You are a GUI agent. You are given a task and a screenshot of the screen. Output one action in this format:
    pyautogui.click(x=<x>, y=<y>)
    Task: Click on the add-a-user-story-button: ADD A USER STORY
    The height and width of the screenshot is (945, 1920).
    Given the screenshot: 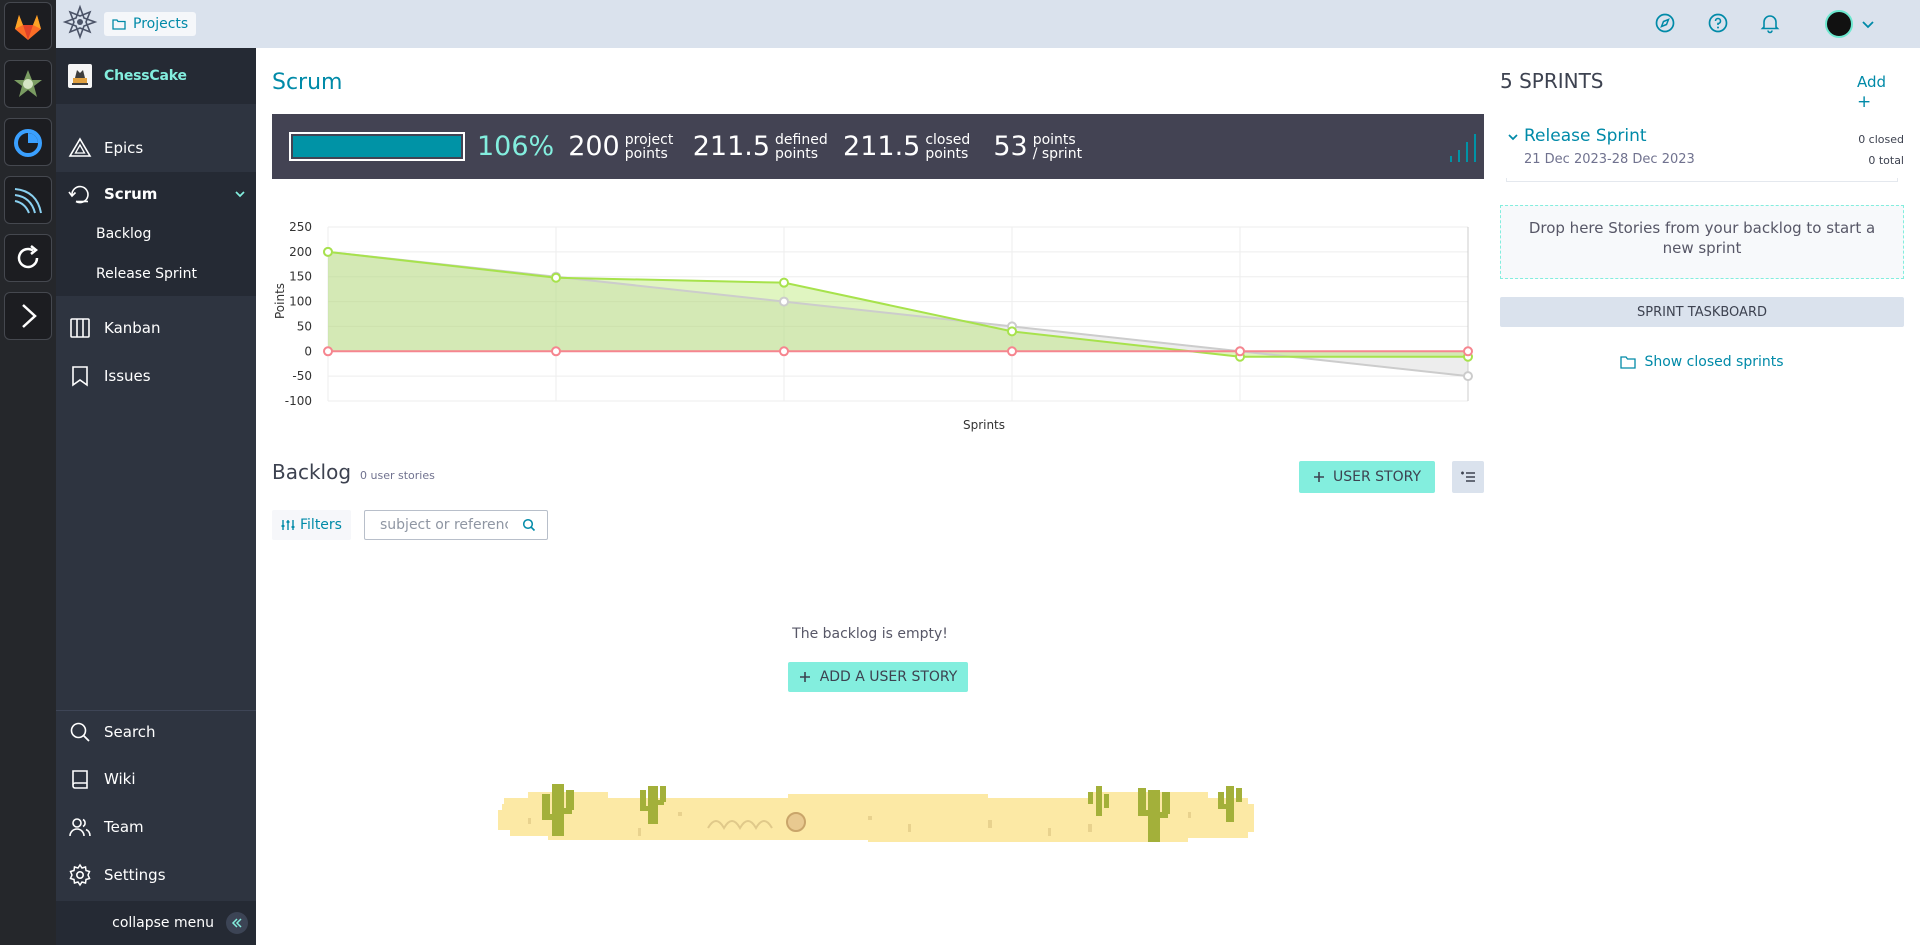 What is the action you would take?
    pyautogui.click(x=878, y=677)
    